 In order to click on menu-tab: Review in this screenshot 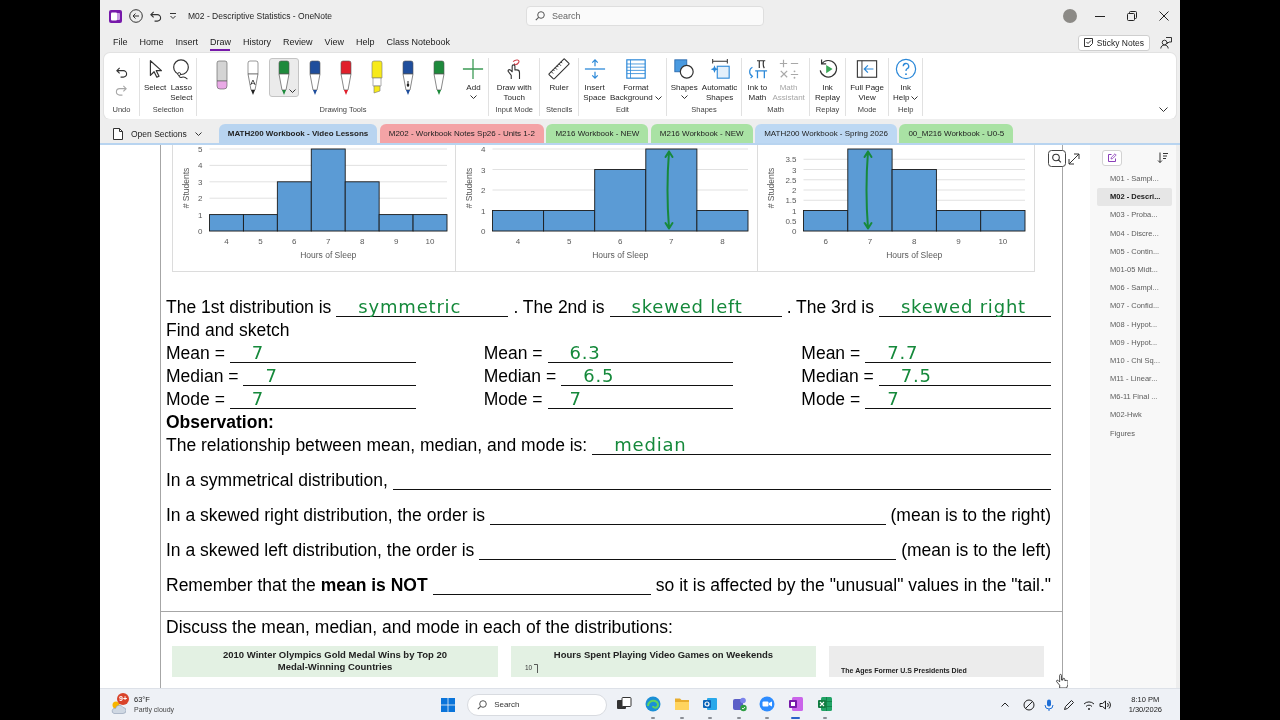, I will do `click(298, 42)`.